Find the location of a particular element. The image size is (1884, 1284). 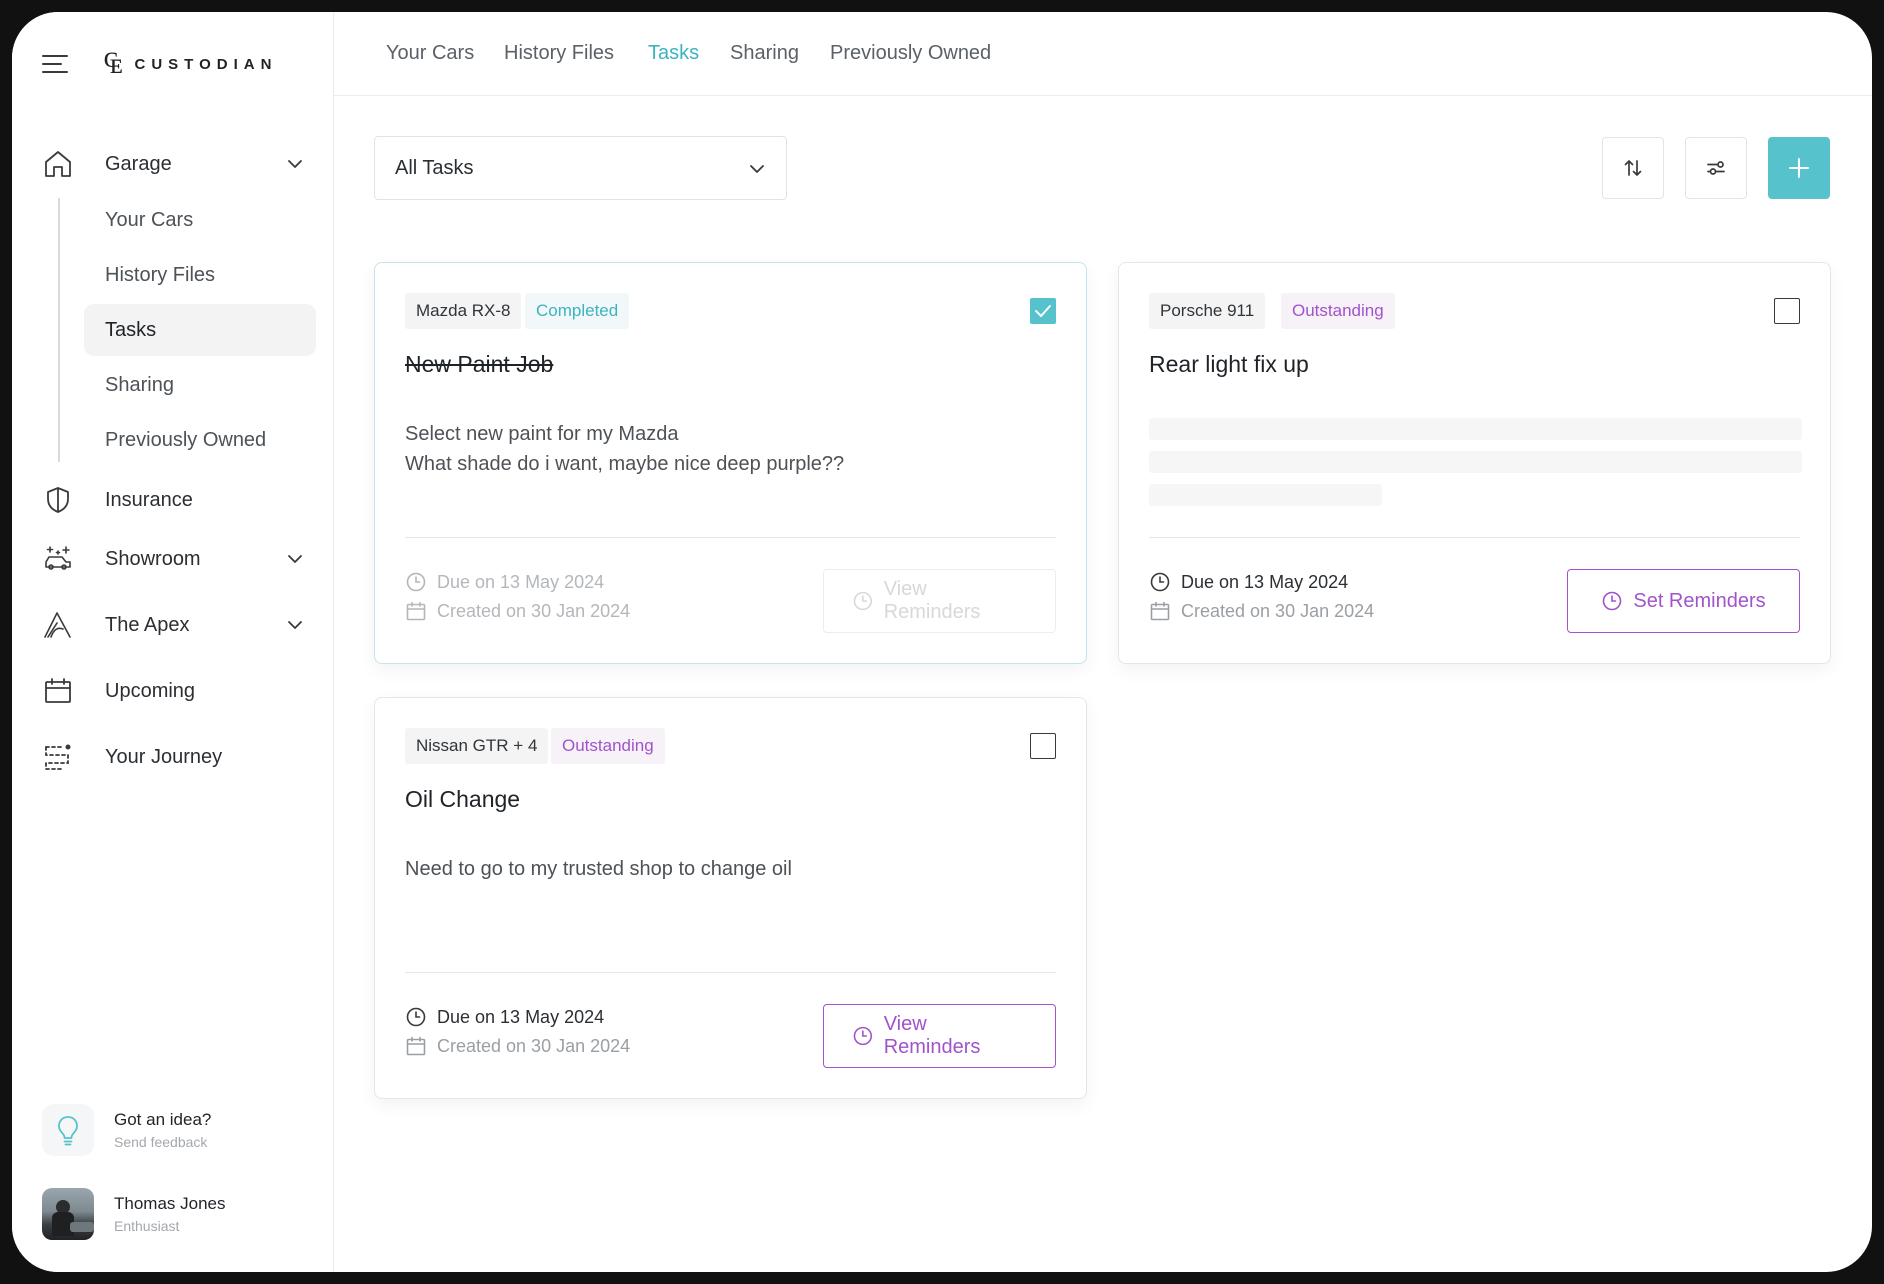

journey-icon is located at coordinates (58, 757).